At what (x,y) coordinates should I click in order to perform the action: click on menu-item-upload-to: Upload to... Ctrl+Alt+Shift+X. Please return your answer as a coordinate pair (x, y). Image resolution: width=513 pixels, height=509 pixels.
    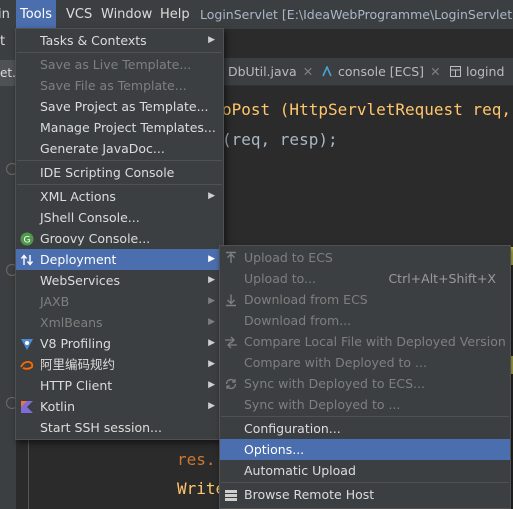
    Looking at the image, I should click on (365, 278).